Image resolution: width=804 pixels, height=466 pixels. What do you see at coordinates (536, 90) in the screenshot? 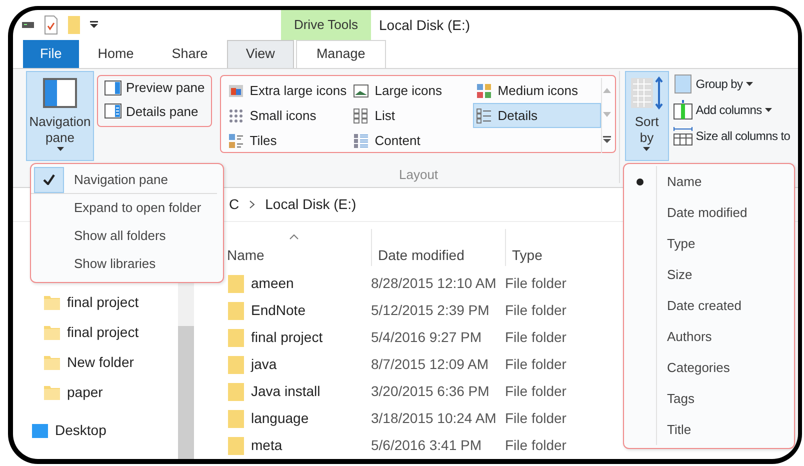
I see `layout-option: Medium icons` at bounding box center [536, 90].